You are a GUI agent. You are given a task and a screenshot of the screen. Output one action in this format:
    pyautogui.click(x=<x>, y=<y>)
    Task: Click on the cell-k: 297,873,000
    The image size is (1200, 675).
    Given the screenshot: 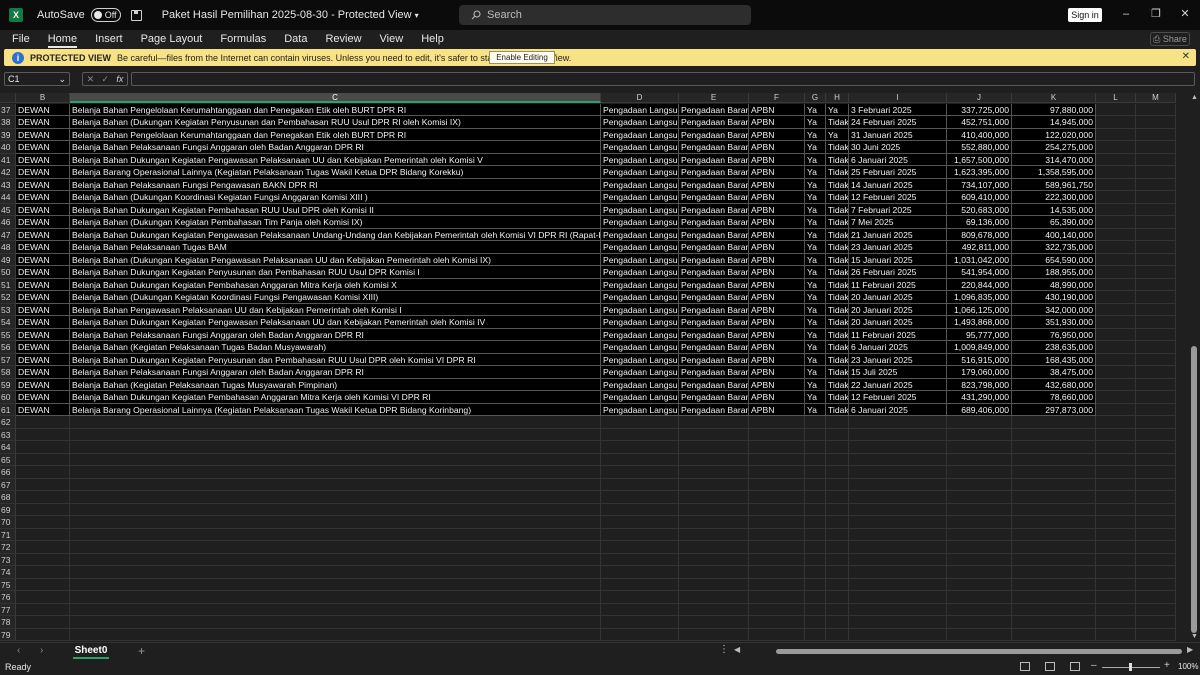 What is the action you would take?
    pyautogui.click(x=1054, y=409)
    